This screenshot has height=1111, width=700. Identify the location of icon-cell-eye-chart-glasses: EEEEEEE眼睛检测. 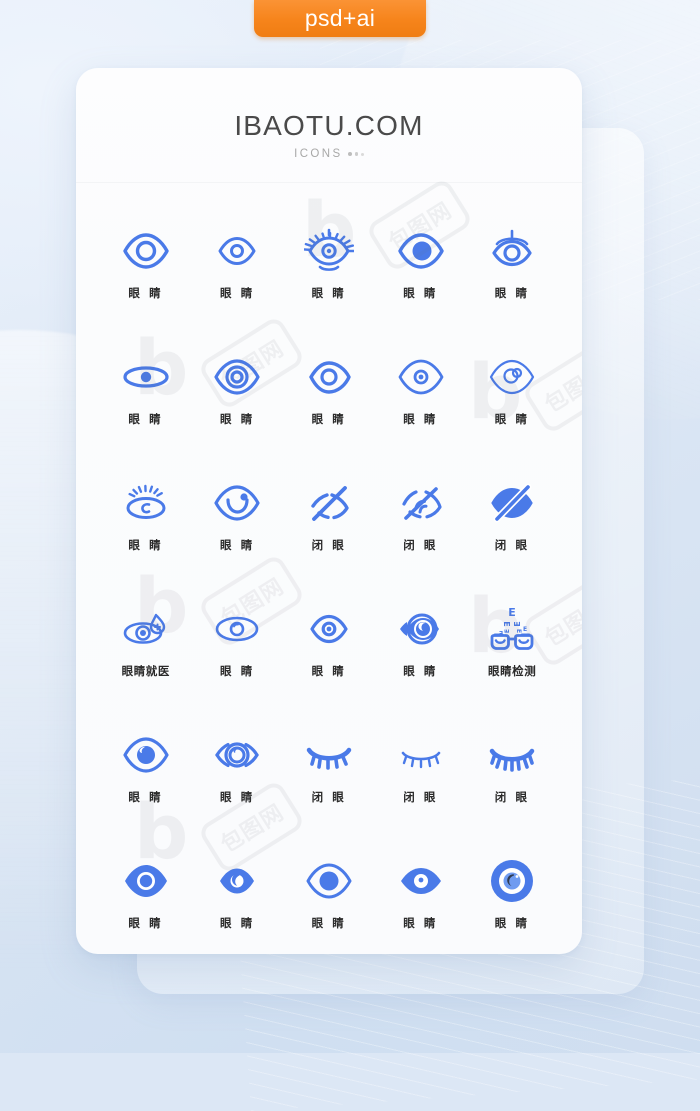
(512, 648).